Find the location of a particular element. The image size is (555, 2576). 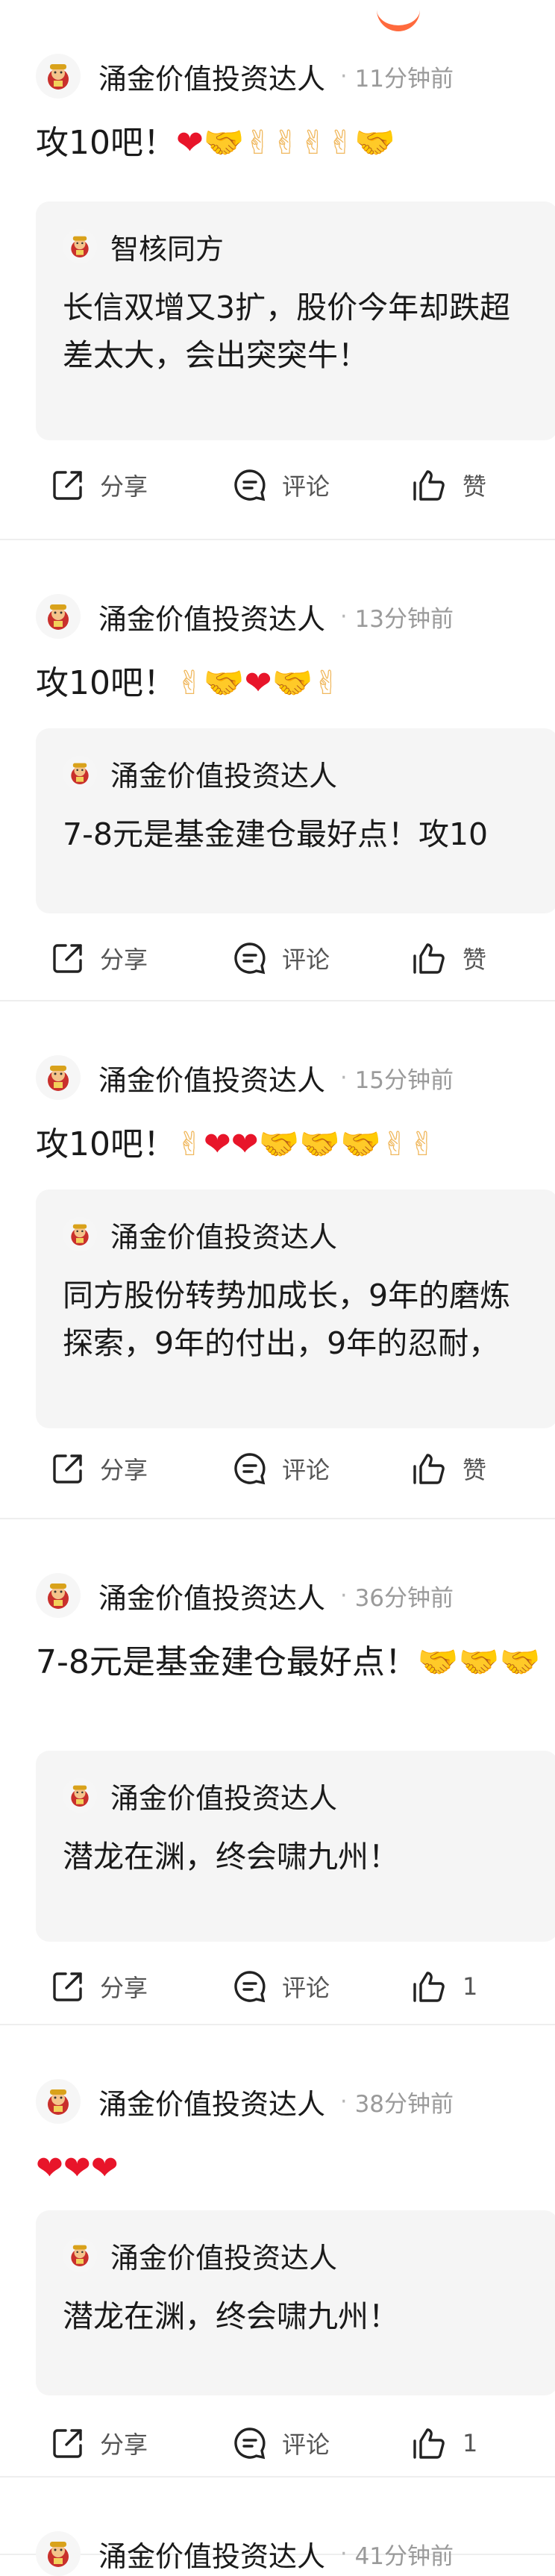

quoted-text: 长信双增又3扩，股价今年却跌超 差太大，会出突突牛！ is located at coordinates (287, 331).